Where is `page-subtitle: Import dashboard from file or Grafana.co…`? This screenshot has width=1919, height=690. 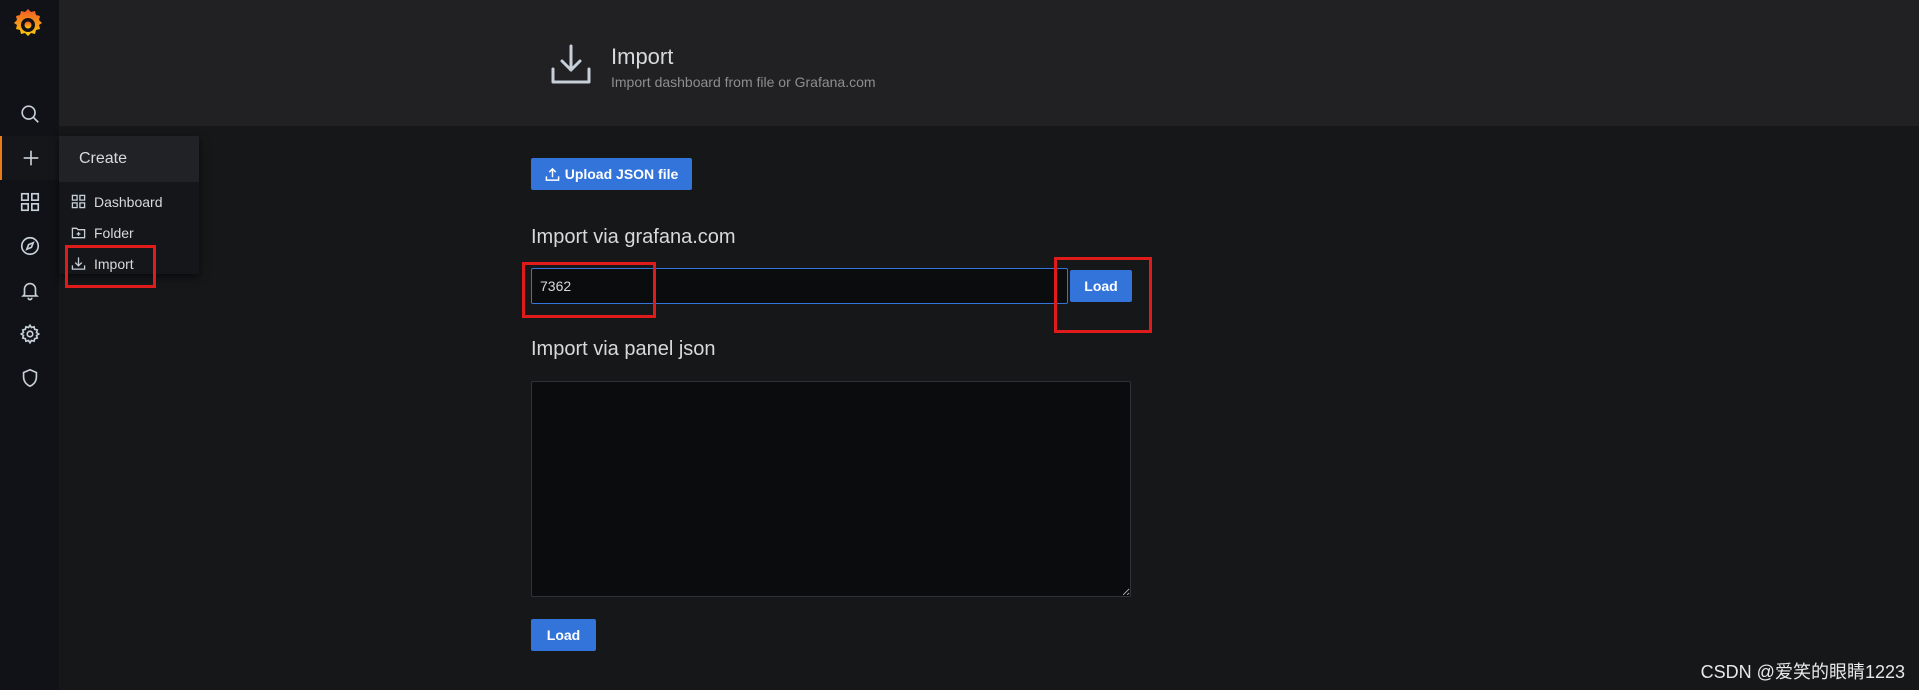 page-subtitle: Import dashboard from file or Grafana.co… is located at coordinates (743, 82).